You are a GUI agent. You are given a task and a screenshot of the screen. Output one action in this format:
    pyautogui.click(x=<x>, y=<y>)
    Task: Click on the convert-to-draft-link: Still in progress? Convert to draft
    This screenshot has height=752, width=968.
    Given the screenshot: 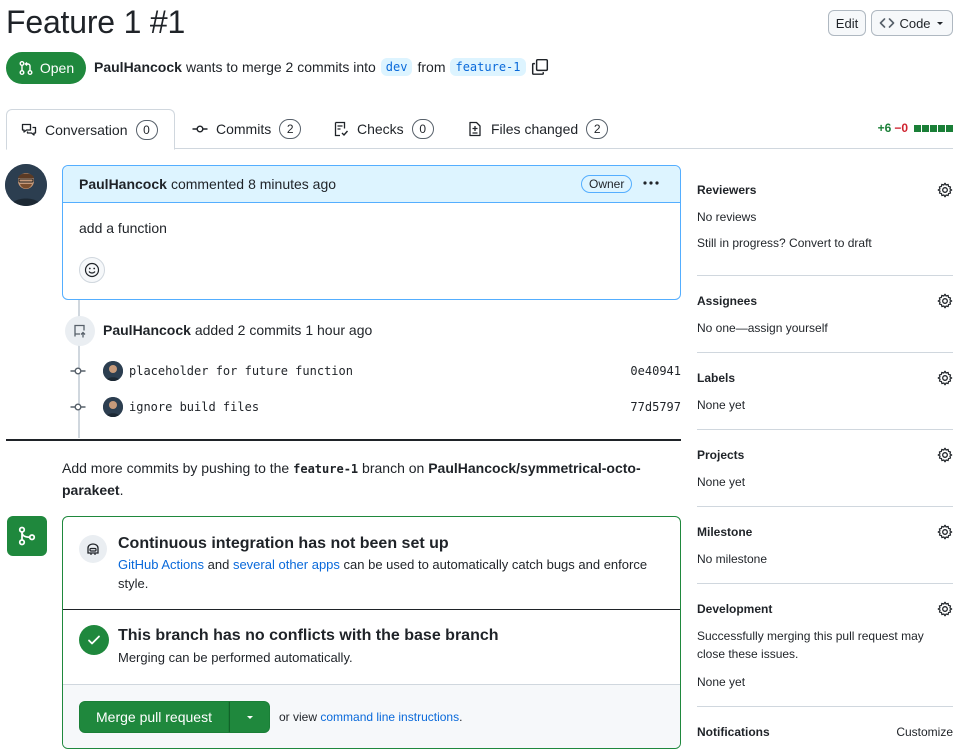 What is the action you would take?
    pyautogui.click(x=825, y=243)
    